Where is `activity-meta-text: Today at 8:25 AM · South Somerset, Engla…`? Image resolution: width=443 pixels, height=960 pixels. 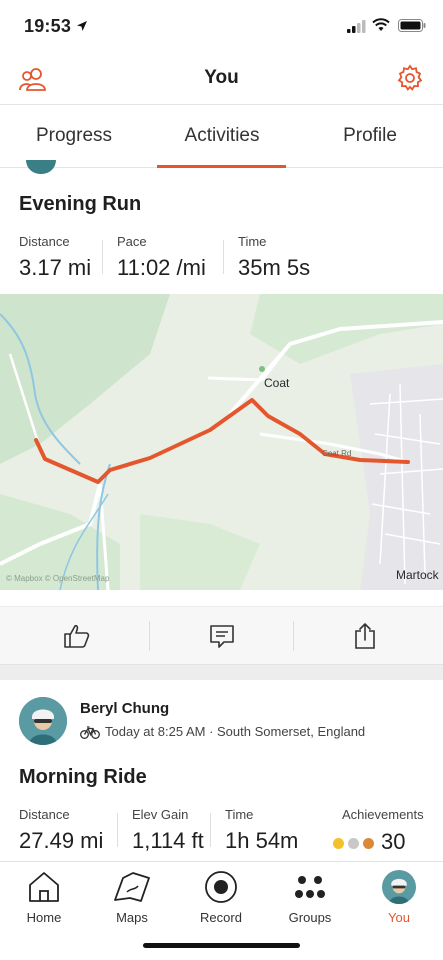 activity-meta-text: Today at 8:25 AM · South Somerset, Engla… is located at coordinates (235, 731).